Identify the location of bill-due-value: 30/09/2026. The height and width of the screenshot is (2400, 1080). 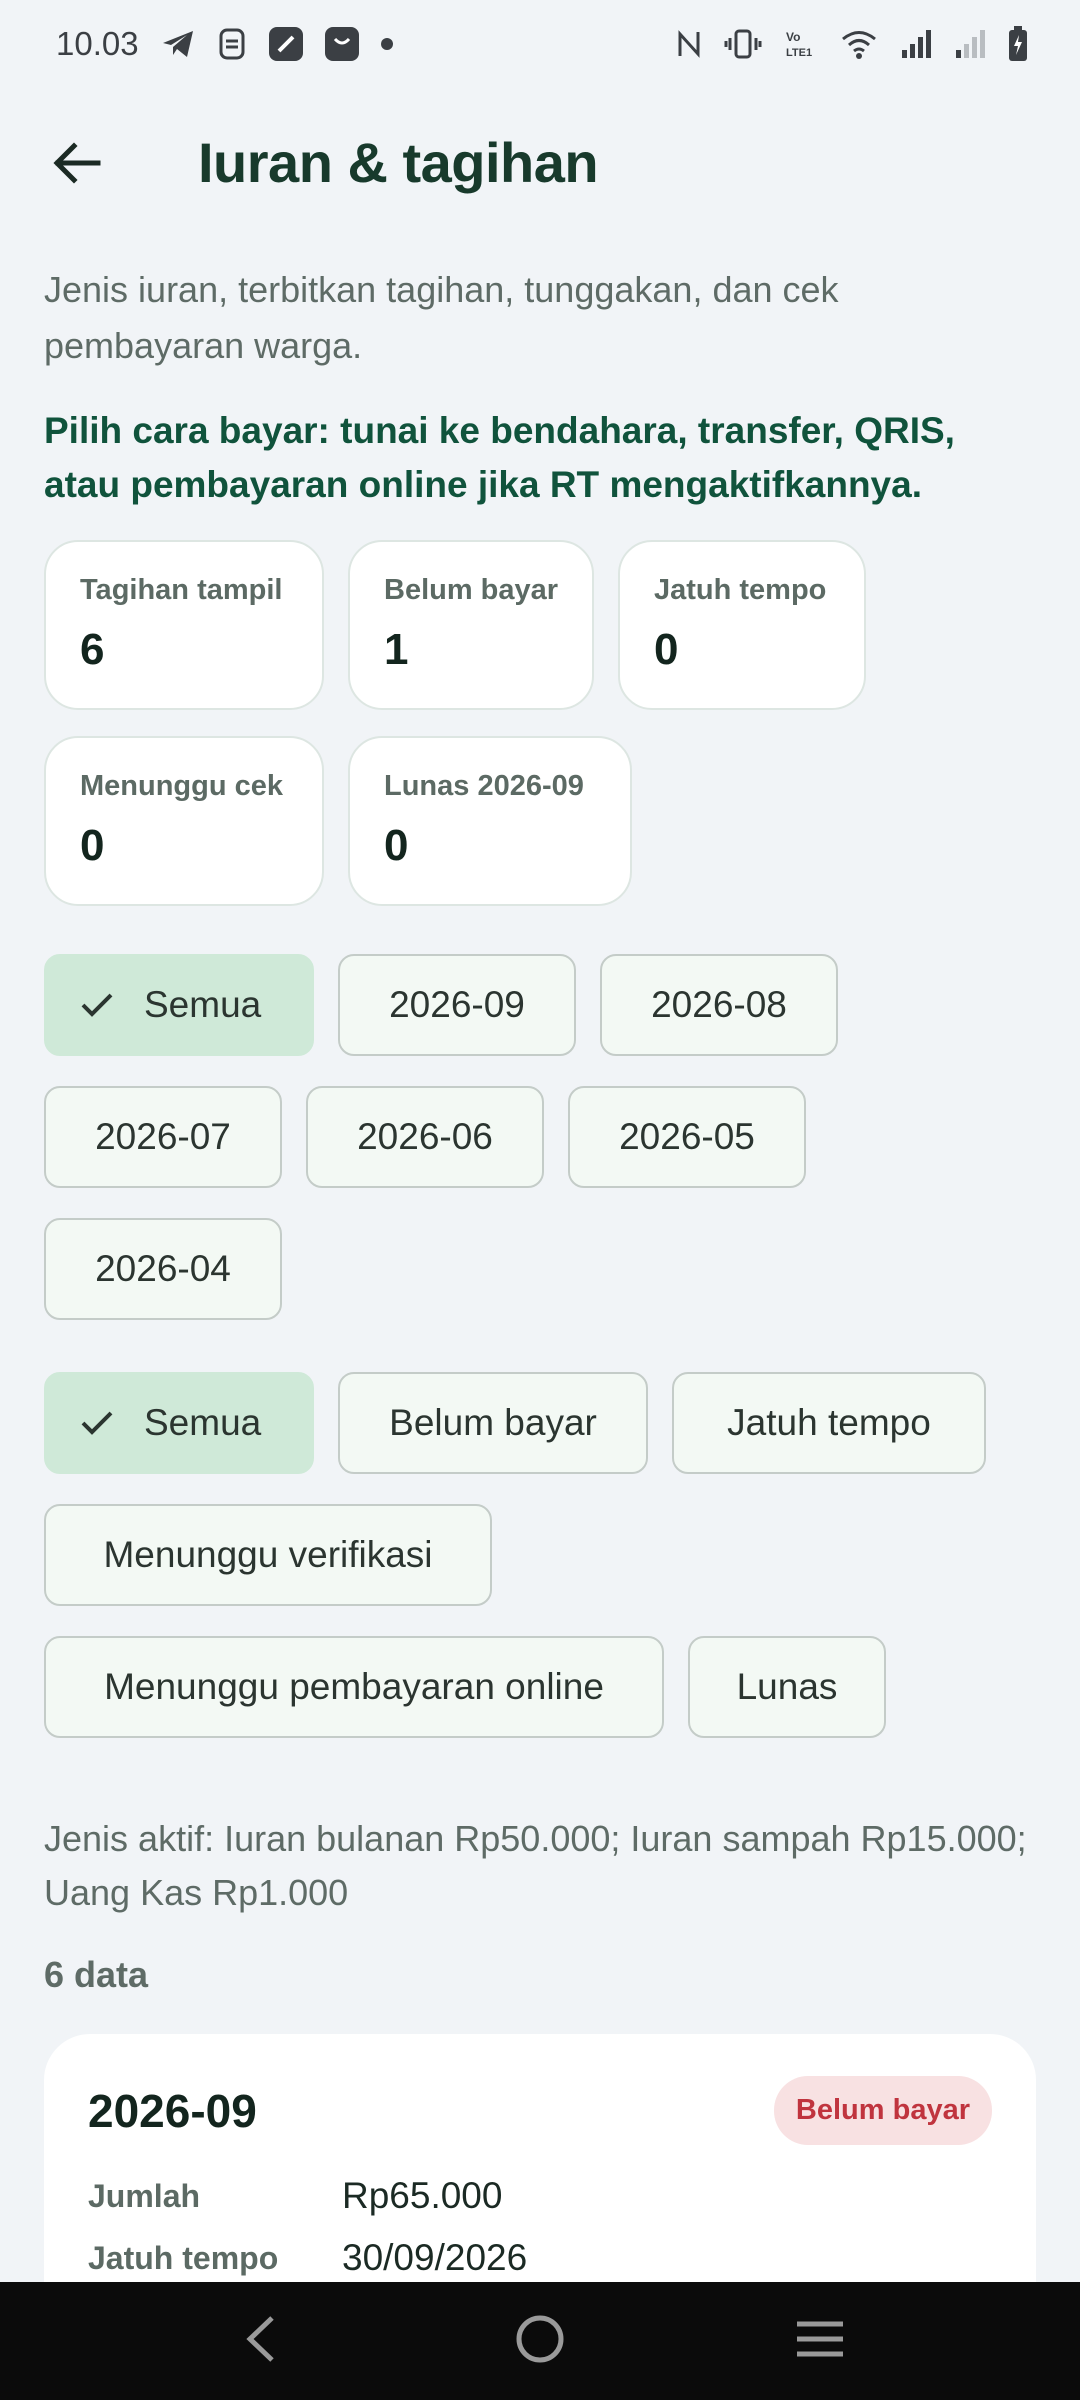
(435, 2257).